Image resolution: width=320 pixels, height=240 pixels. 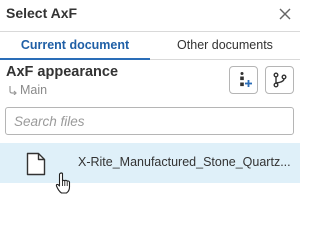 I want to click on document-icon, so click(x=36, y=164).